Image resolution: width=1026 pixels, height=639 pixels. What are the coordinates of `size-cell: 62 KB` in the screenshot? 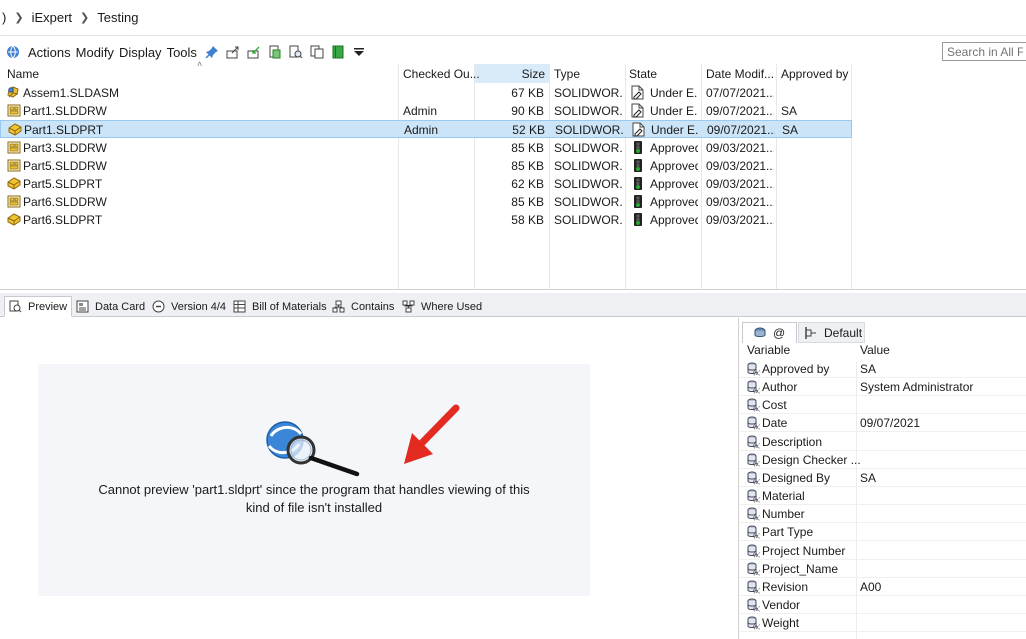 It's located at (527, 184).